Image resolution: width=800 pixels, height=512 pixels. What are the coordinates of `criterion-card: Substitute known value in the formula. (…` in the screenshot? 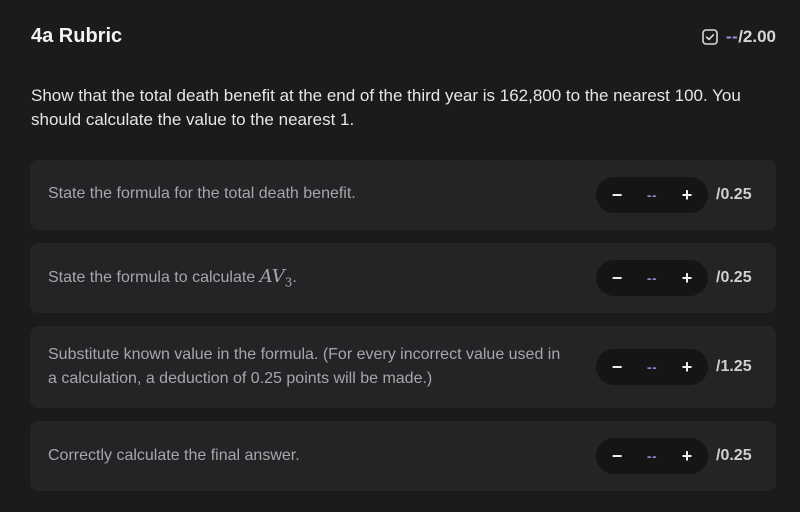 It's located at (403, 367).